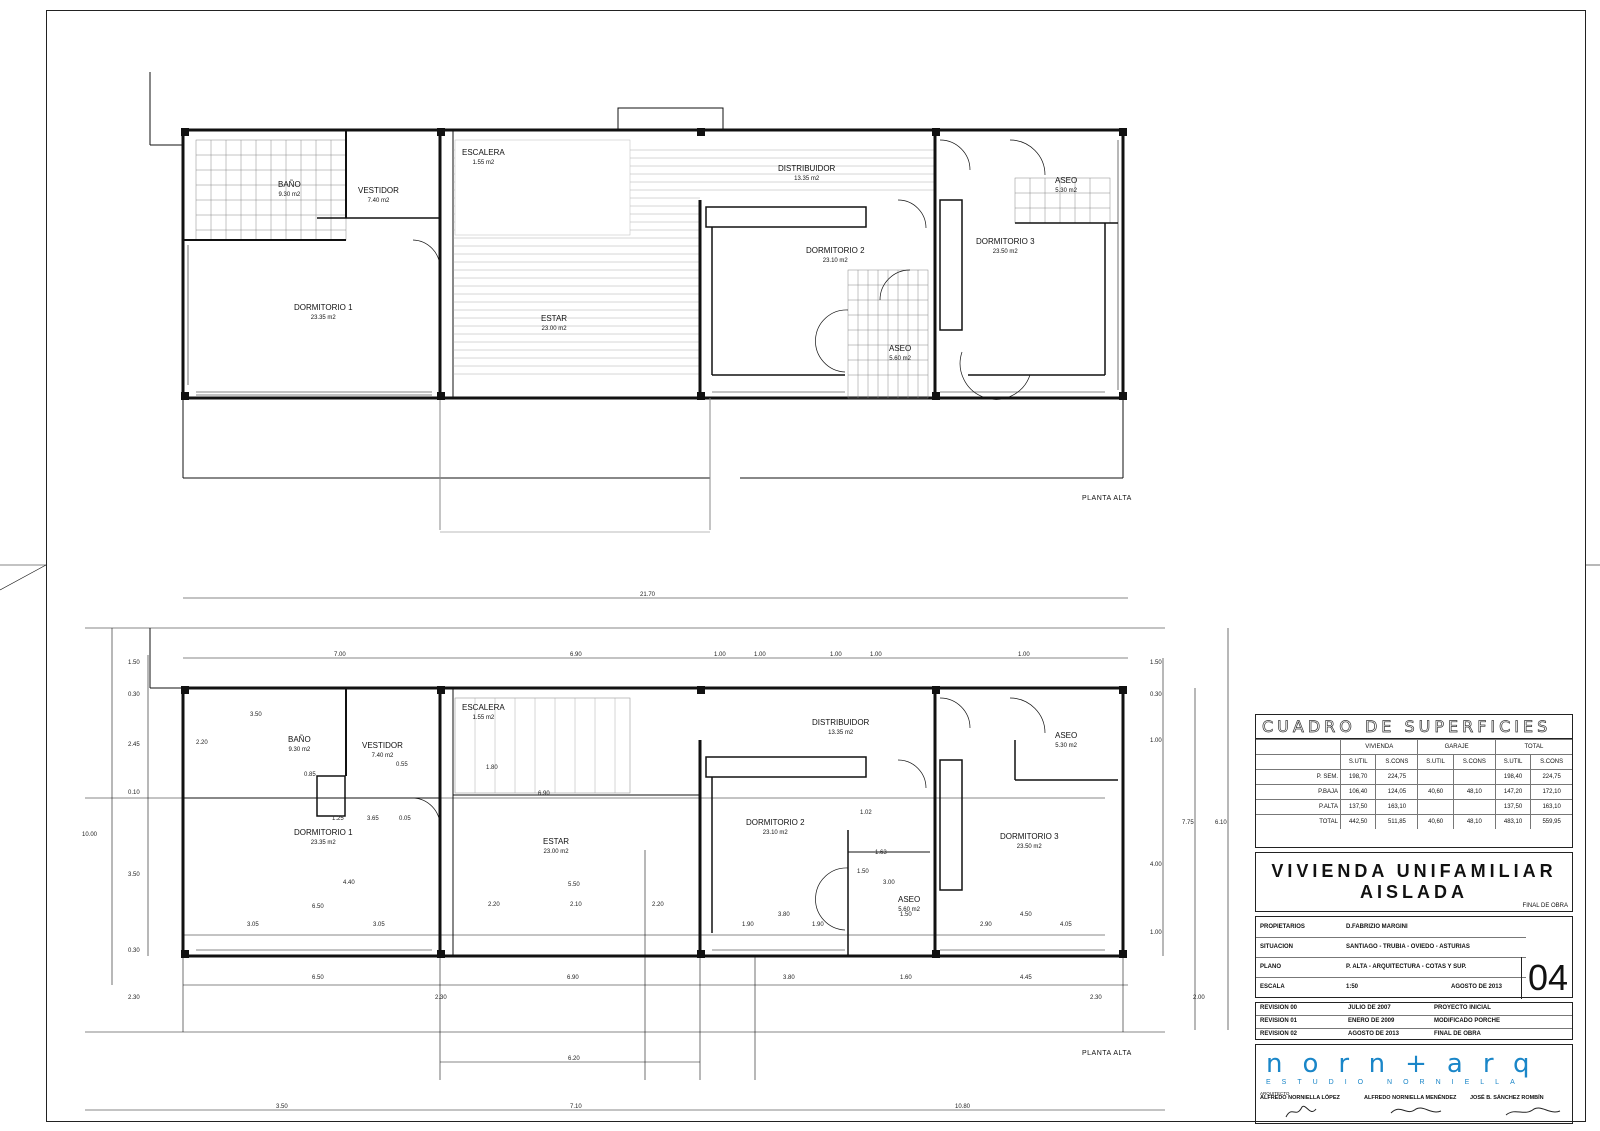  What do you see at coordinates (256, 715) in the screenshot?
I see `dim-interior: 3.50` at bounding box center [256, 715].